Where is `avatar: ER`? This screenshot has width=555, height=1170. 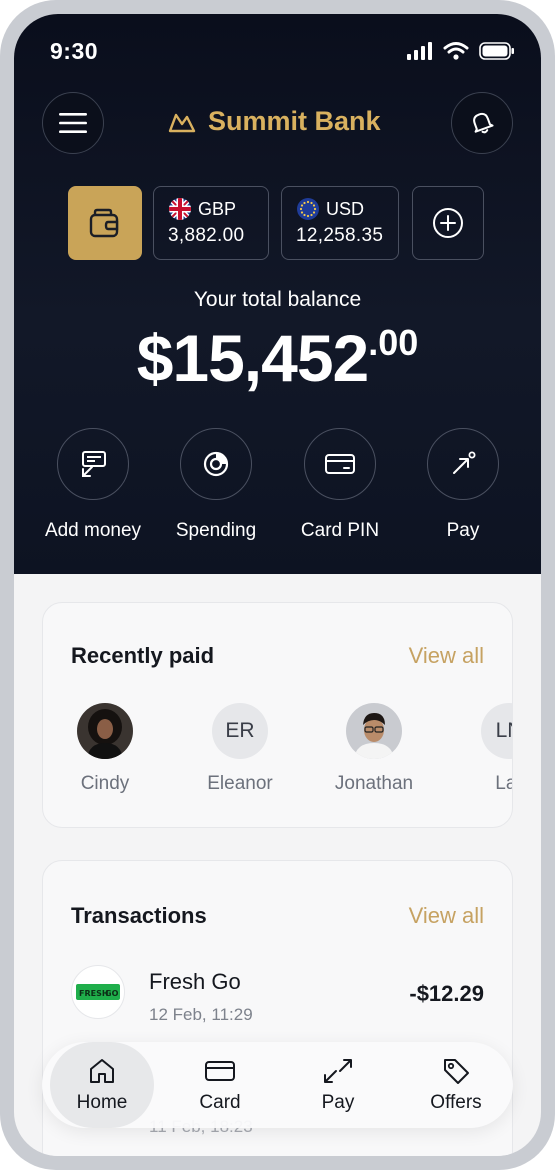
avatar: ER is located at coordinates (240, 731).